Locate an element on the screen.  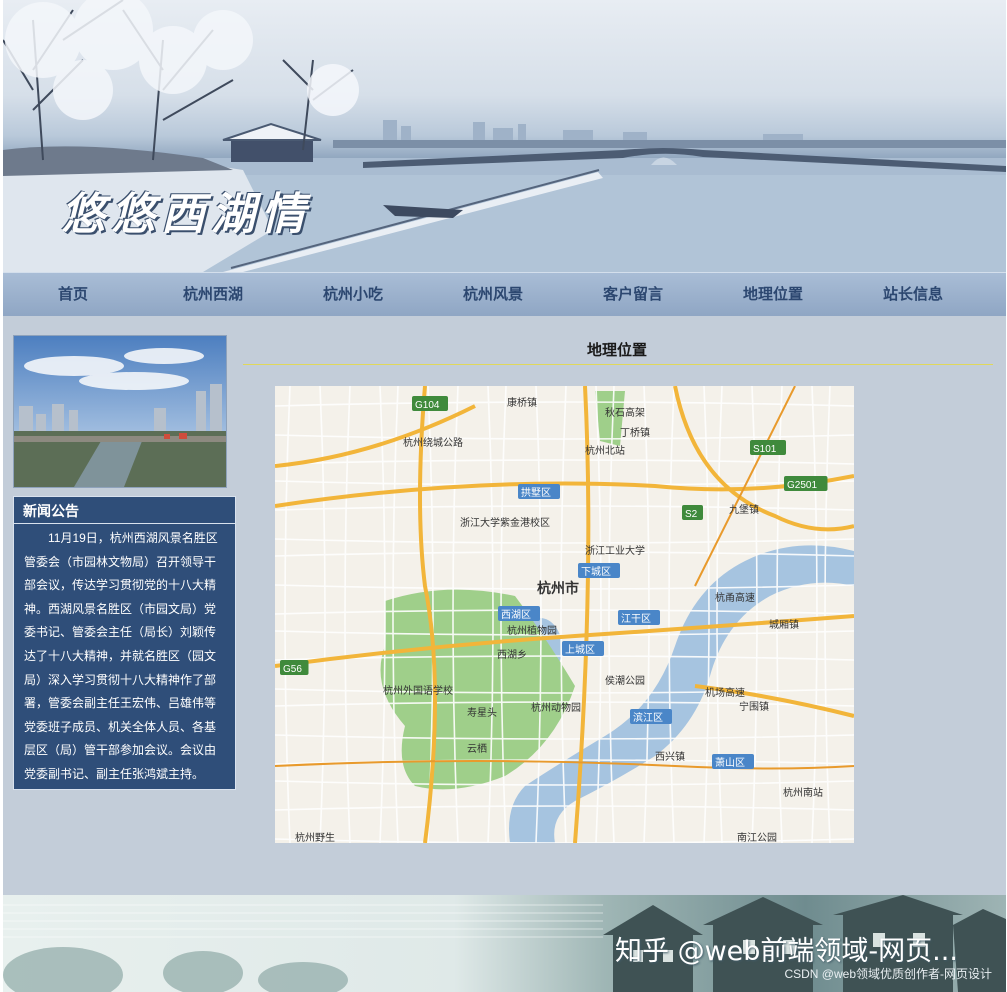
news-divider is located at coordinates (124, 523).